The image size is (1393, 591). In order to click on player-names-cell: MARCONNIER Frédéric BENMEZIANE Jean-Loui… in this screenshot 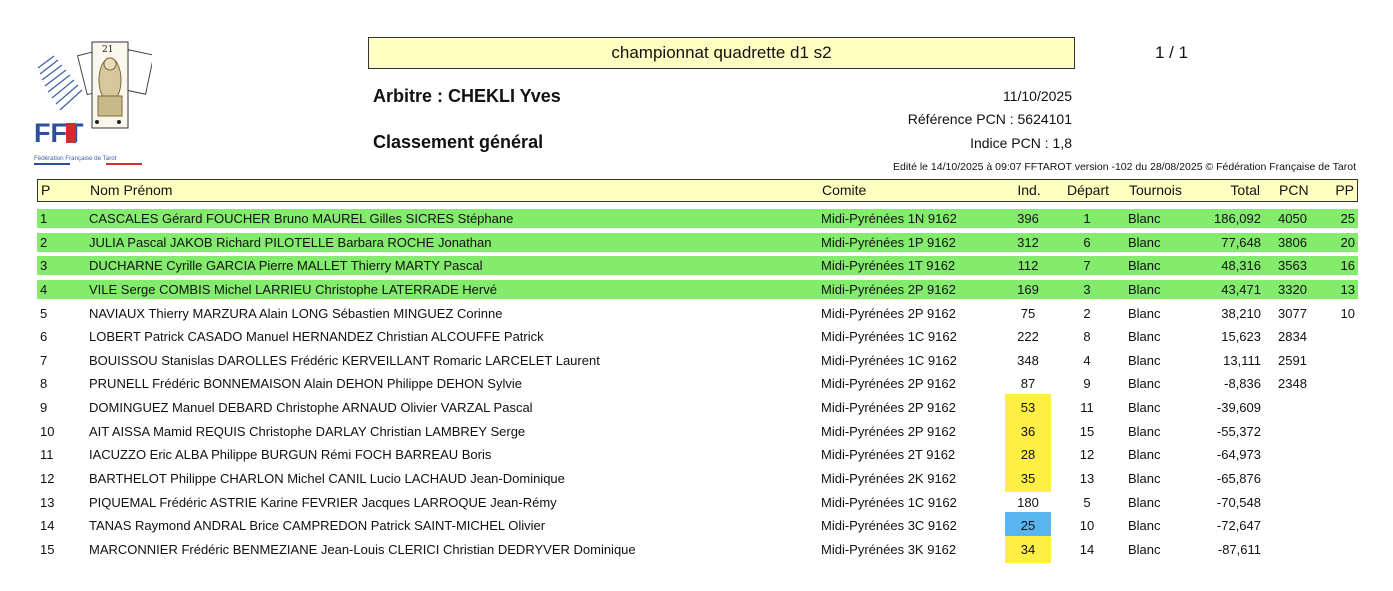, I will do `click(362, 549)`.